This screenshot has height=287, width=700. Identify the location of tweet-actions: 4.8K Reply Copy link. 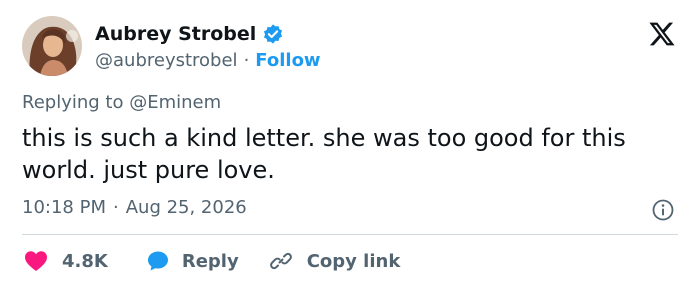
(211, 261).